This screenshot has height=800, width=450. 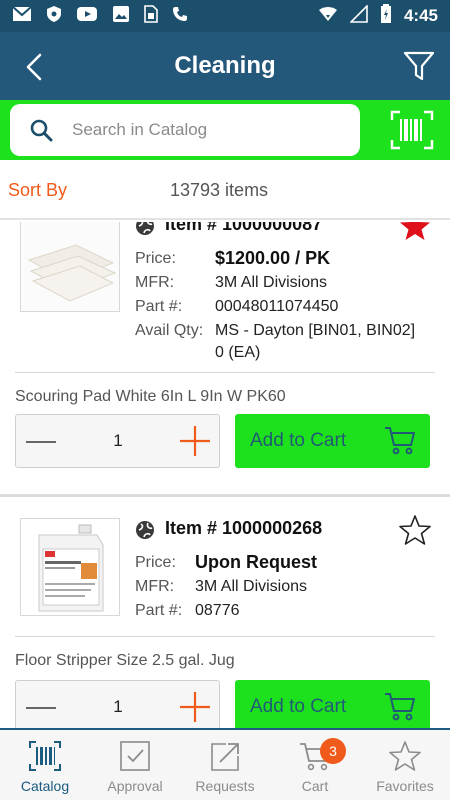 I want to click on nav-catalog: Catalog, so click(x=45, y=765).